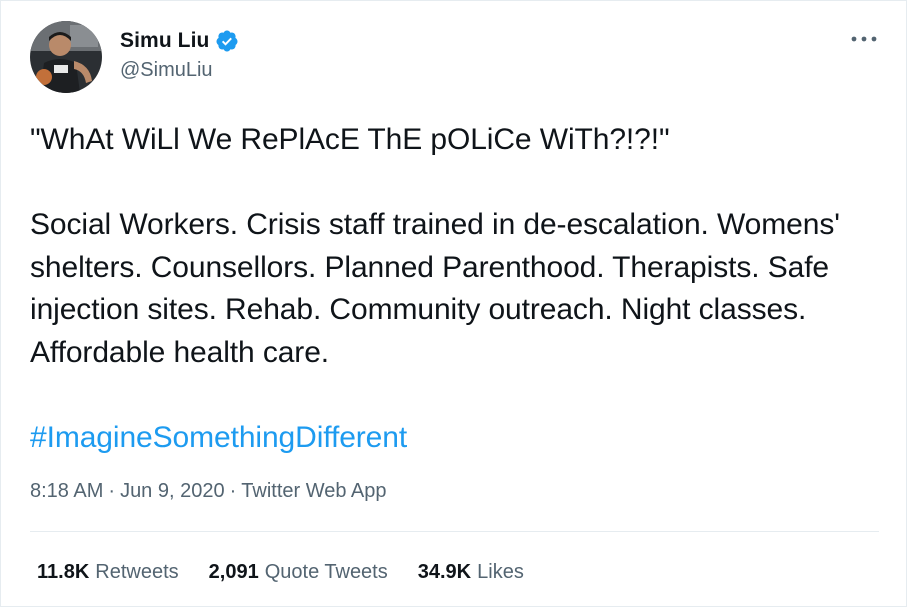  What do you see at coordinates (66, 491) in the screenshot?
I see `timestamp-time-link: 8:18 AM` at bounding box center [66, 491].